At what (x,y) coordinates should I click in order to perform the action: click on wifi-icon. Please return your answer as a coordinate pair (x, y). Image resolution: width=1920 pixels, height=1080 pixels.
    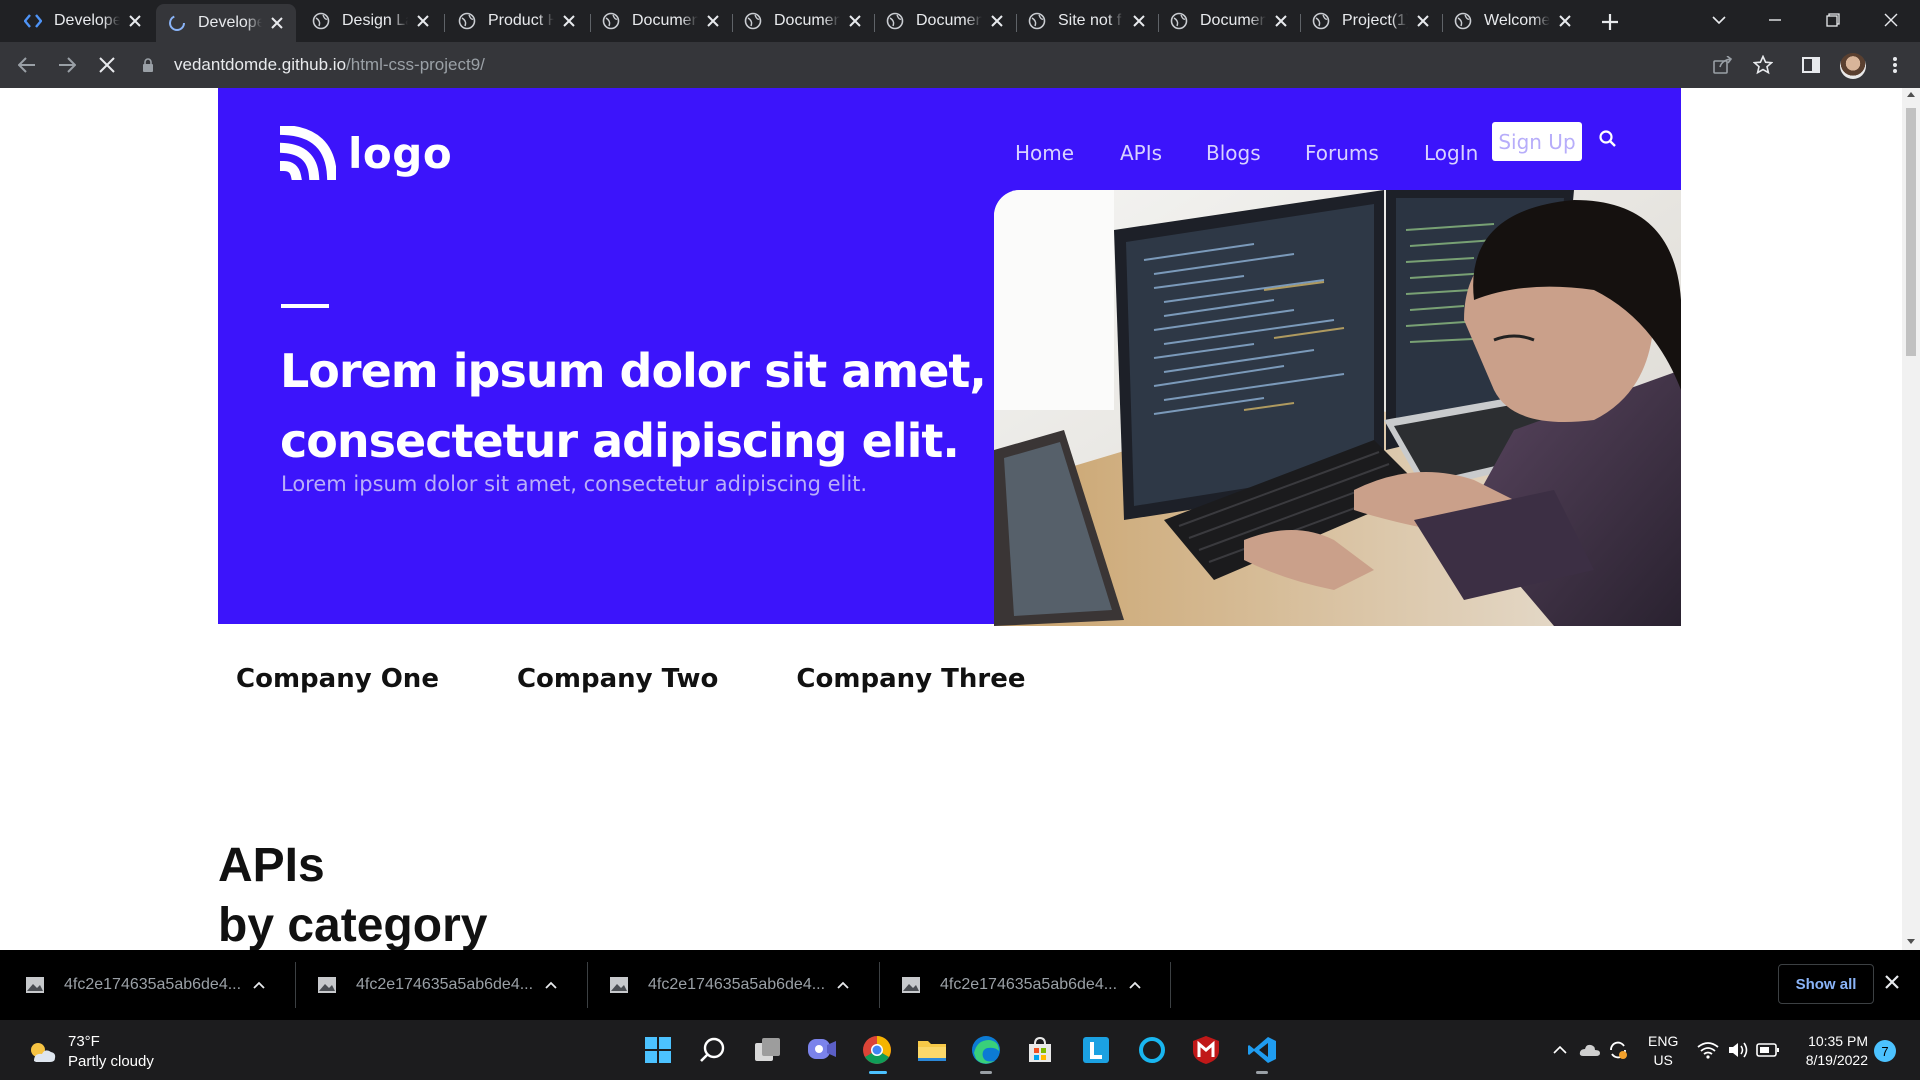
    Looking at the image, I should click on (1708, 1050).